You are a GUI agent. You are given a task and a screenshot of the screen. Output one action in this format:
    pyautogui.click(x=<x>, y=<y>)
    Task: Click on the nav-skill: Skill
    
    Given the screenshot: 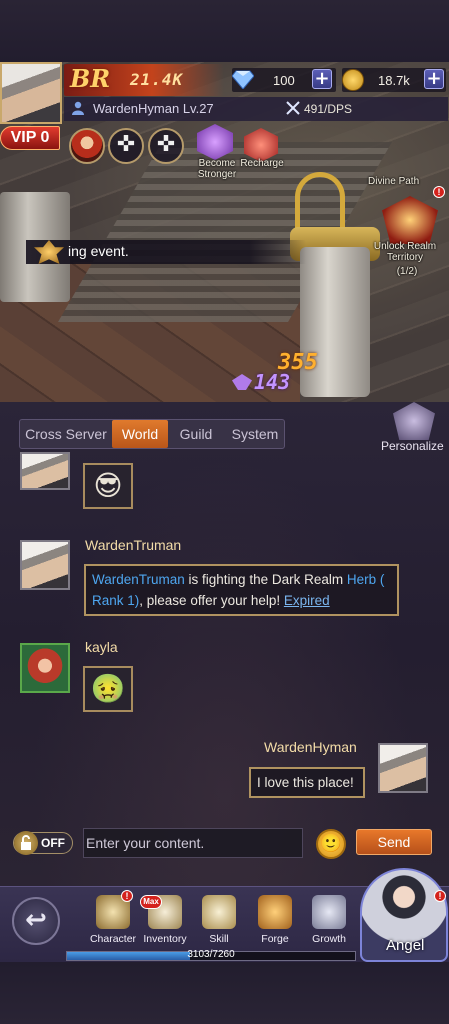 What is the action you would take?
    pyautogui.click(x=219, y=923)
    